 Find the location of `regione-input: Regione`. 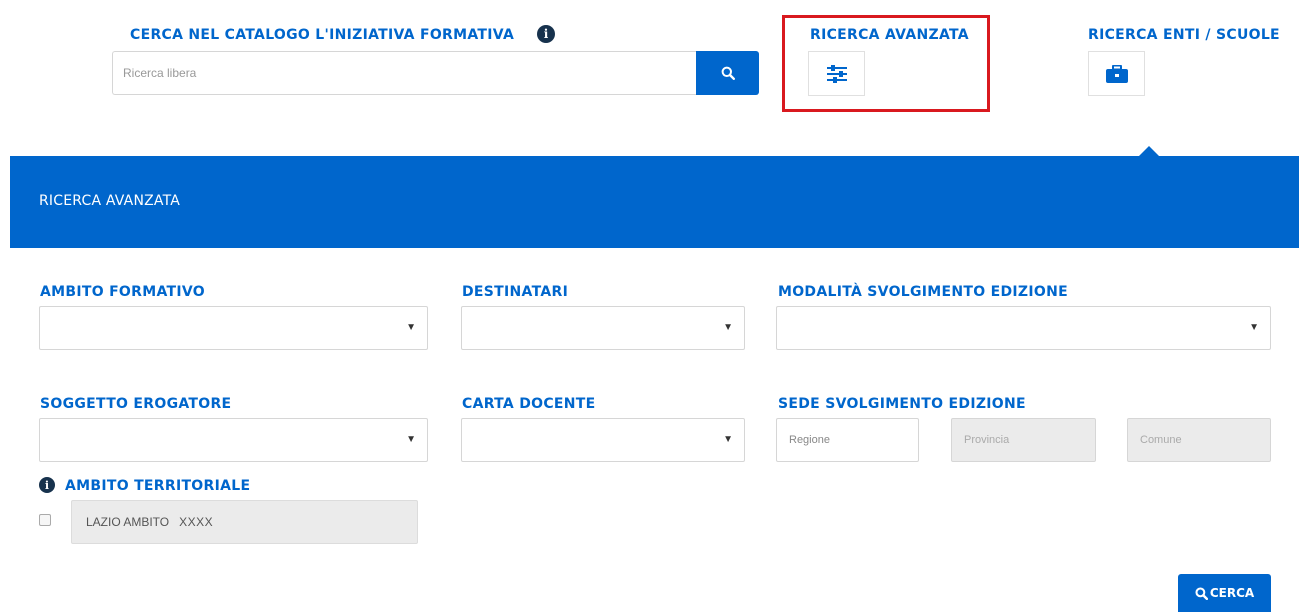

regione-input: Regione is located at coordinates (847, 440).